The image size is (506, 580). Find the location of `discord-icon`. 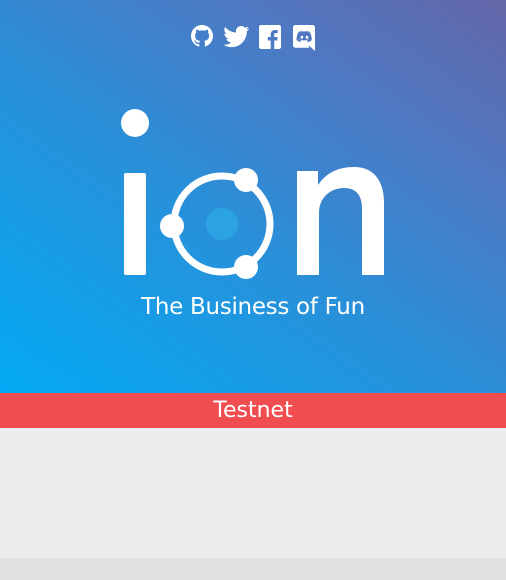

discord-icon is located at coordinates (304, 38).